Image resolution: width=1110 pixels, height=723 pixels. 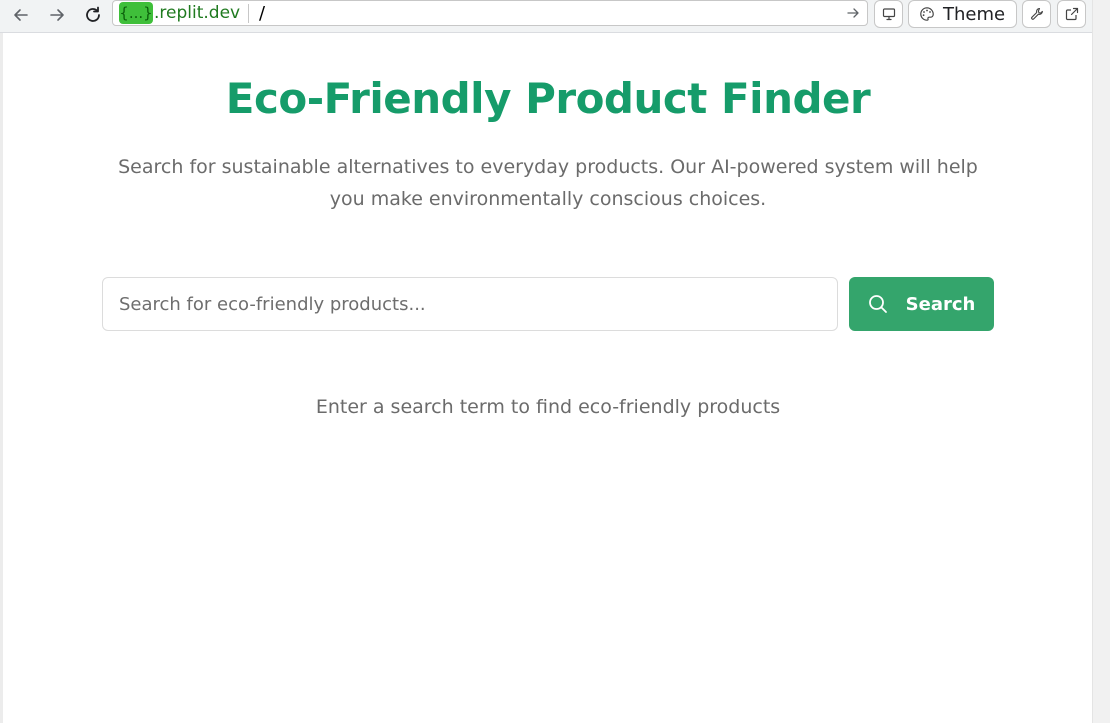 What do you see at coordinates (1, 378) in the screenshot?
I see `frame-edge` at bounding box center [1, 378].